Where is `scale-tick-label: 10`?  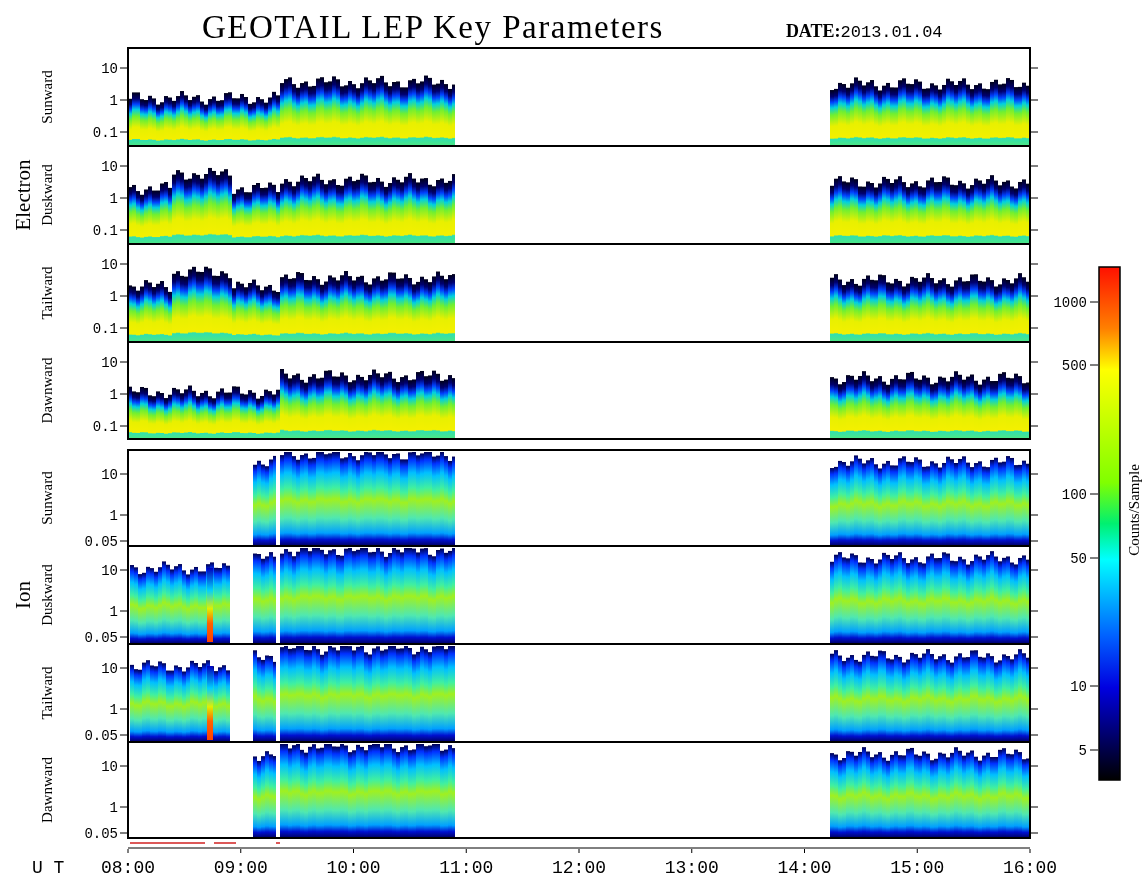 scale-tick-label: 10 is located at coordinates (1078, 687).